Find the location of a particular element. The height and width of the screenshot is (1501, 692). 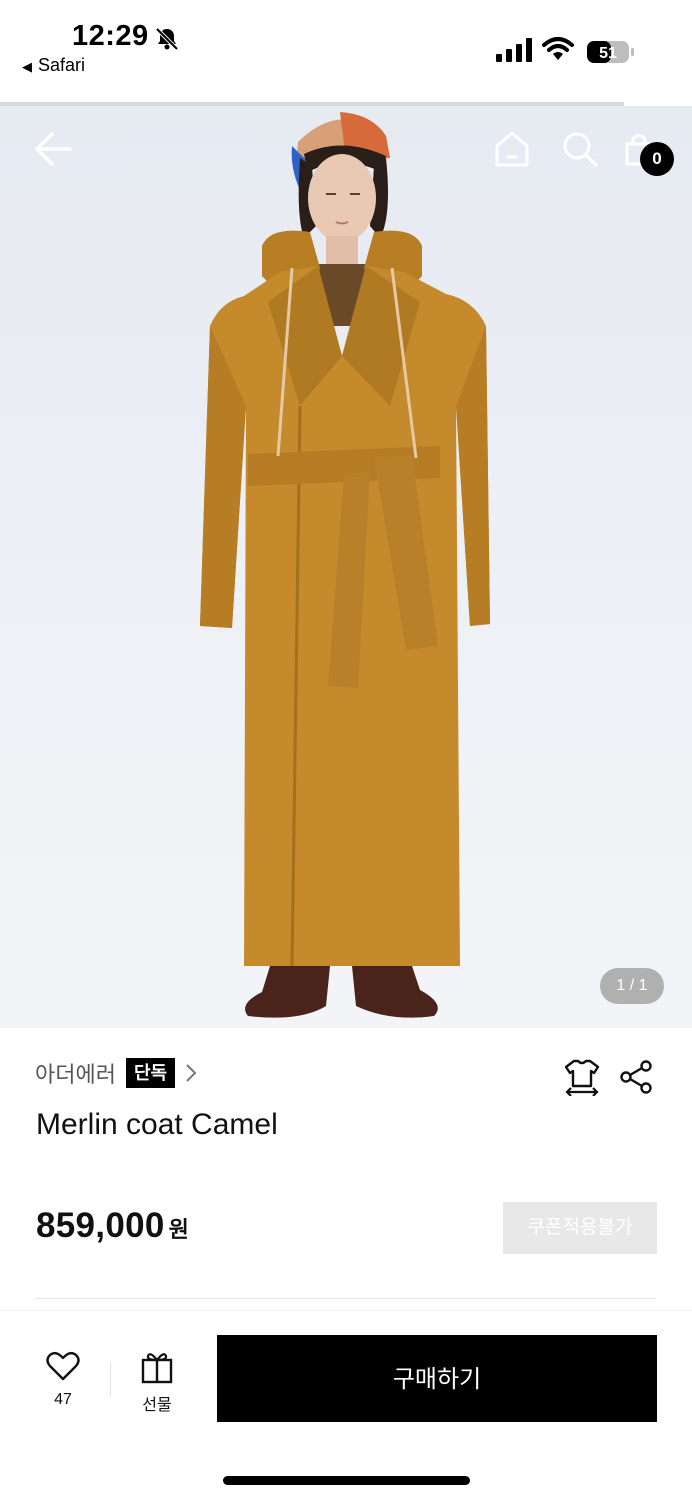

wifi-icon is located at coordinates (558, 48).